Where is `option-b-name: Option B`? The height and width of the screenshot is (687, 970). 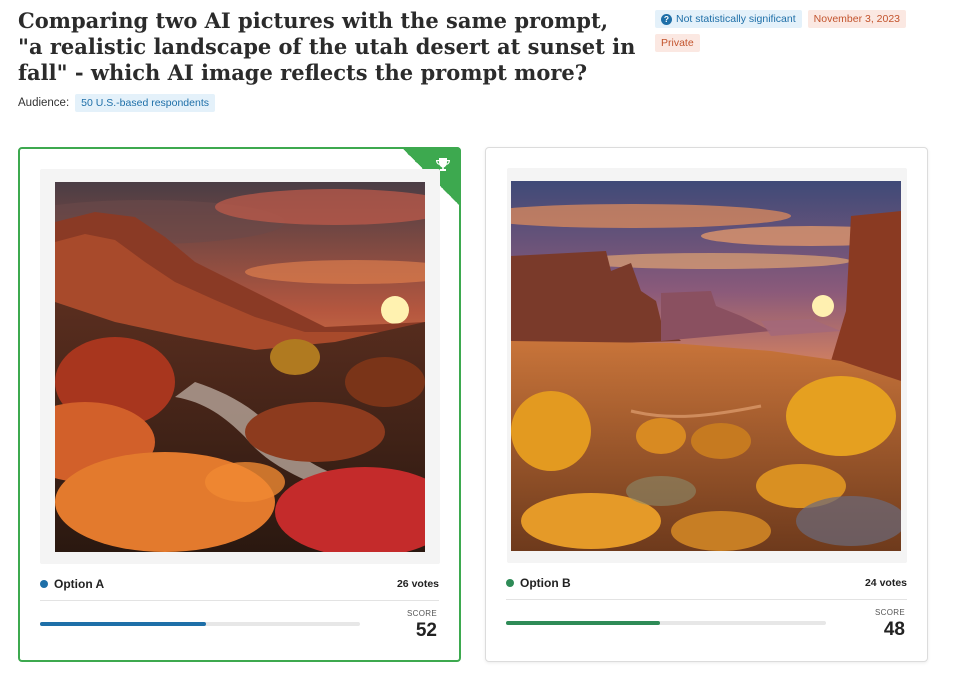
option-b-name: Option B is located at coordinates (538, 583).